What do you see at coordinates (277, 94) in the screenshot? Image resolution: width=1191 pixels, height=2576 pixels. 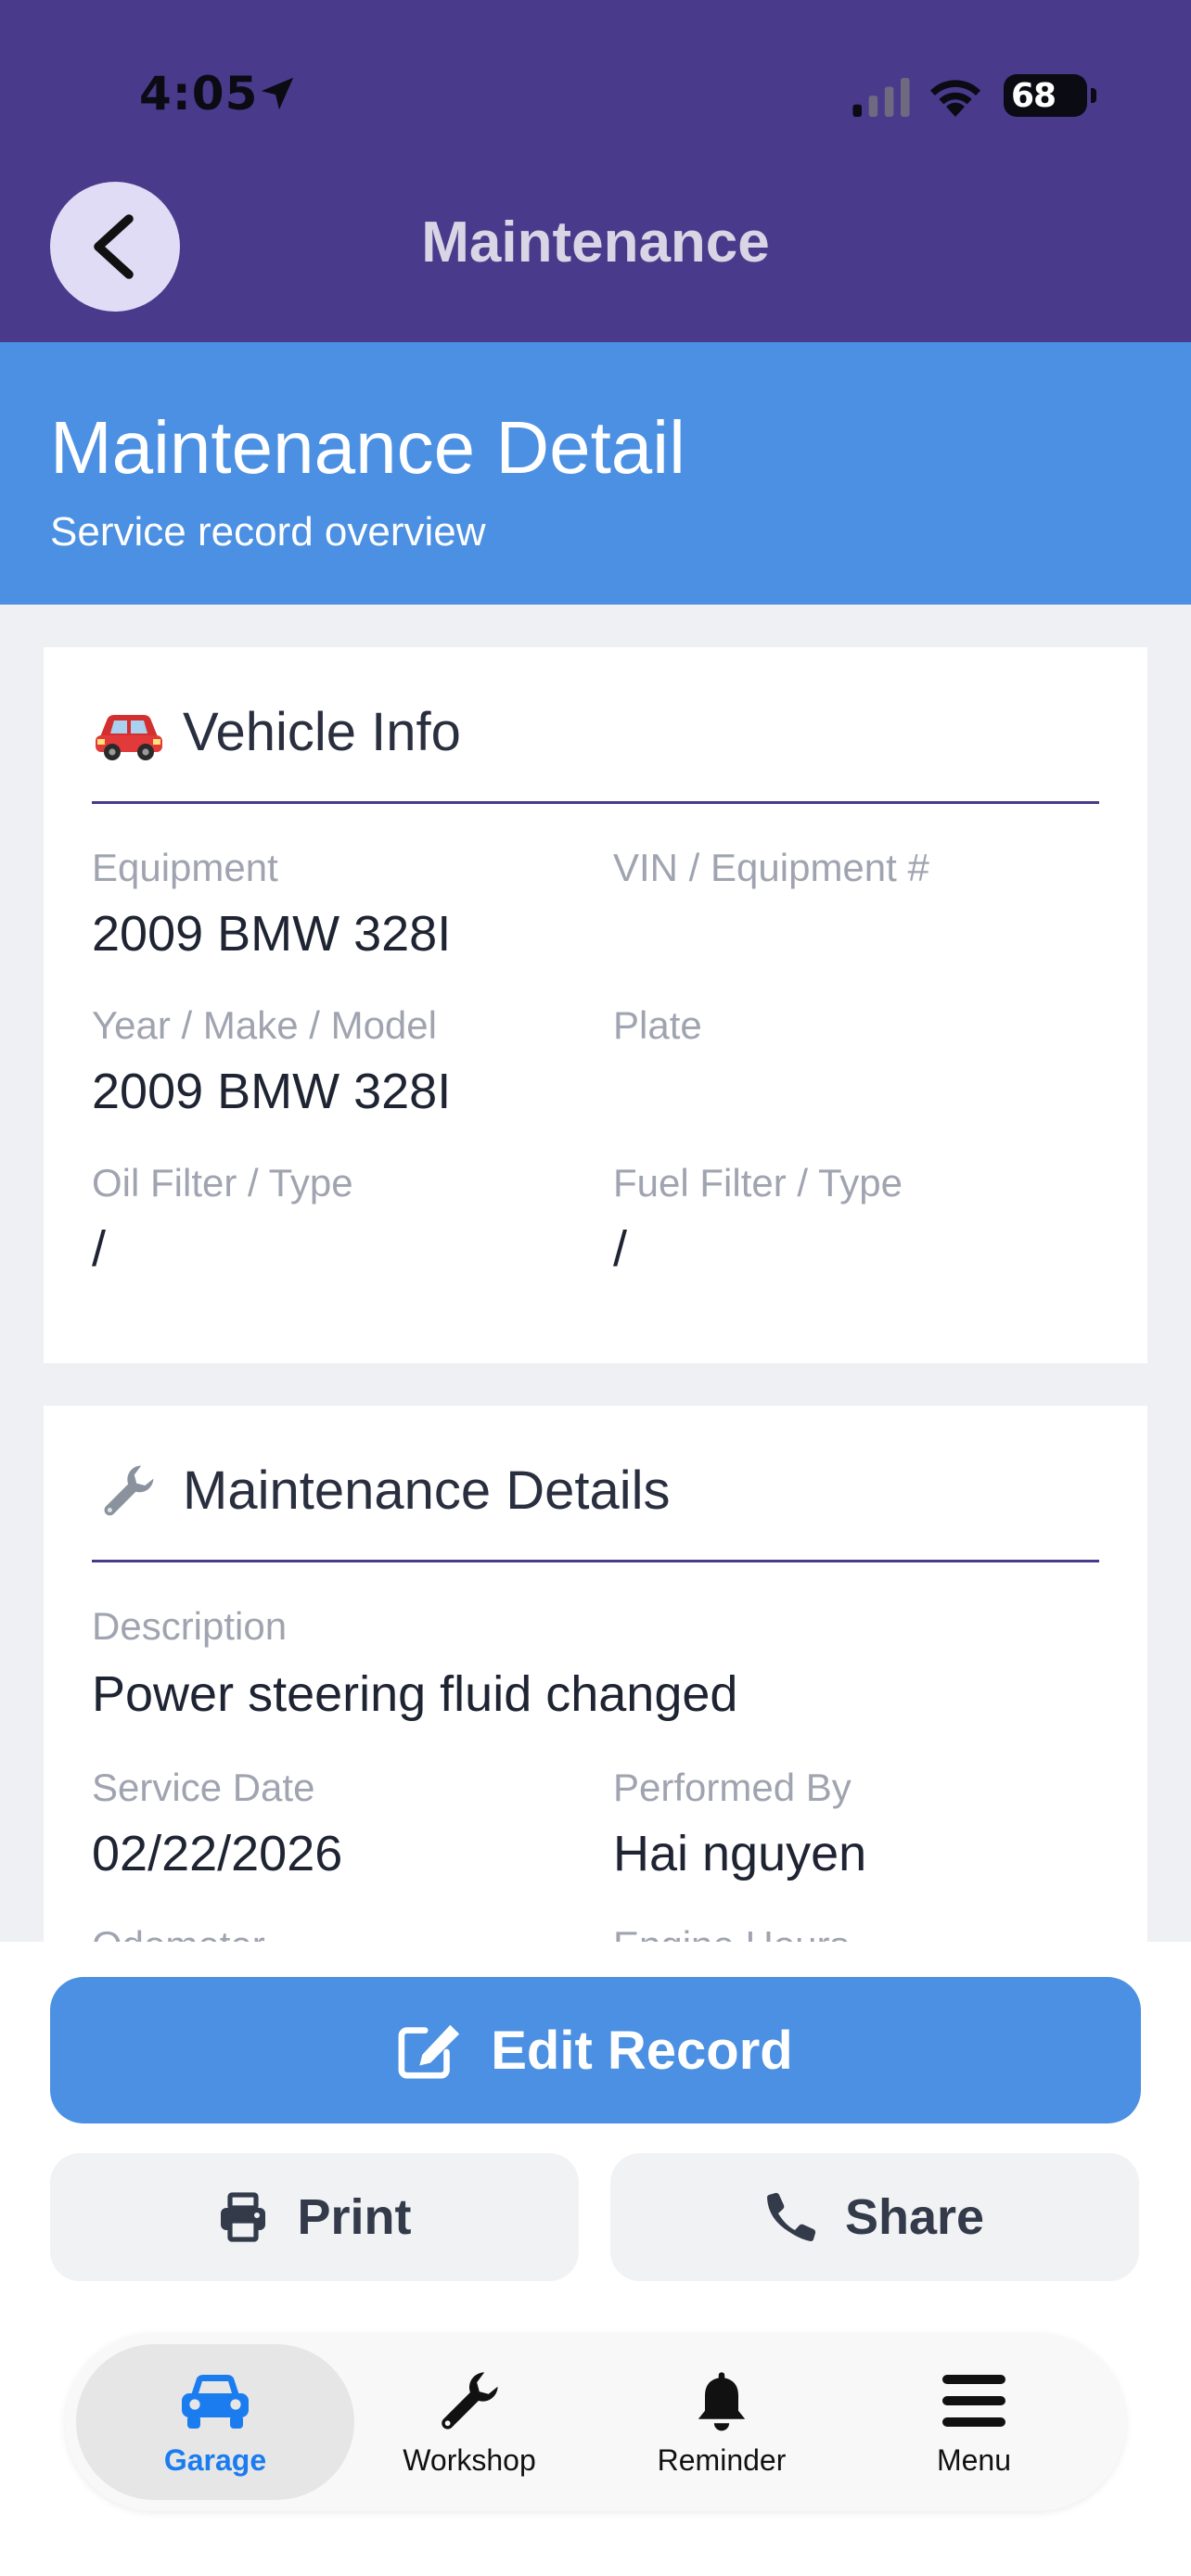 I see `location-arrow-icon` at bounding box center [277, 94].